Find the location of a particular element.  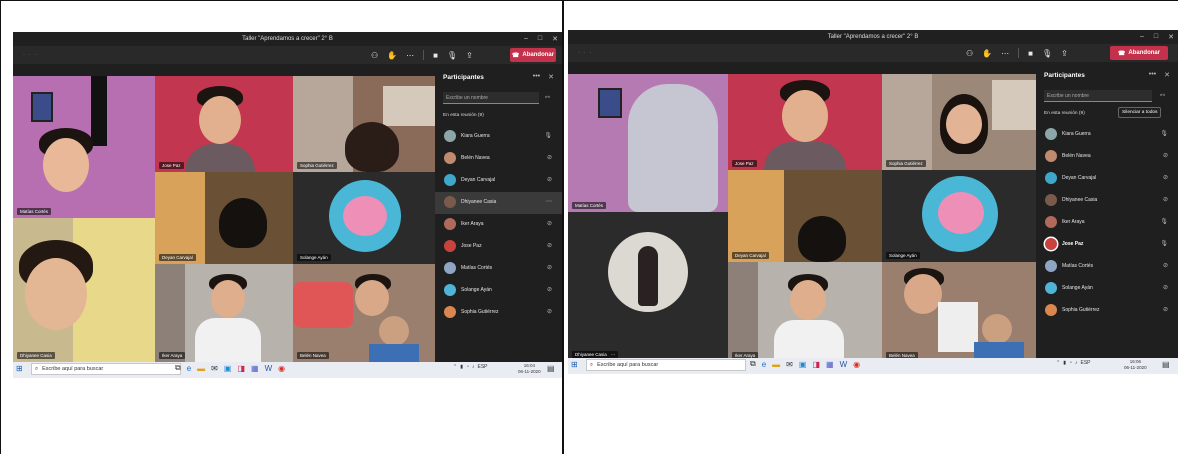

taskbar-clock: 16:06 06-11-2020 is located at coordinates (1135, 365).